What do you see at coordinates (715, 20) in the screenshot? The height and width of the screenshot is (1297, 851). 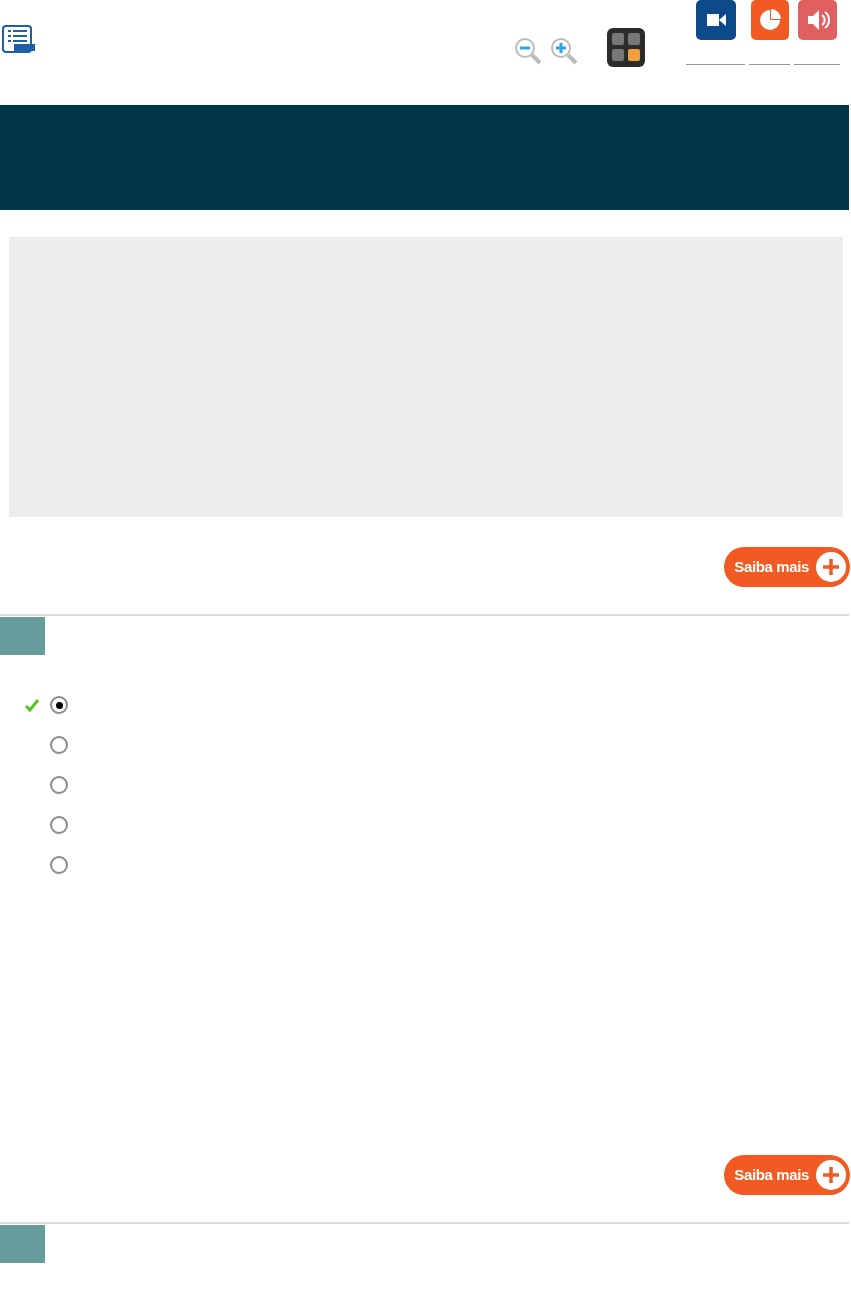 I see `video-camera-icon` at bounding box center [715, 20].